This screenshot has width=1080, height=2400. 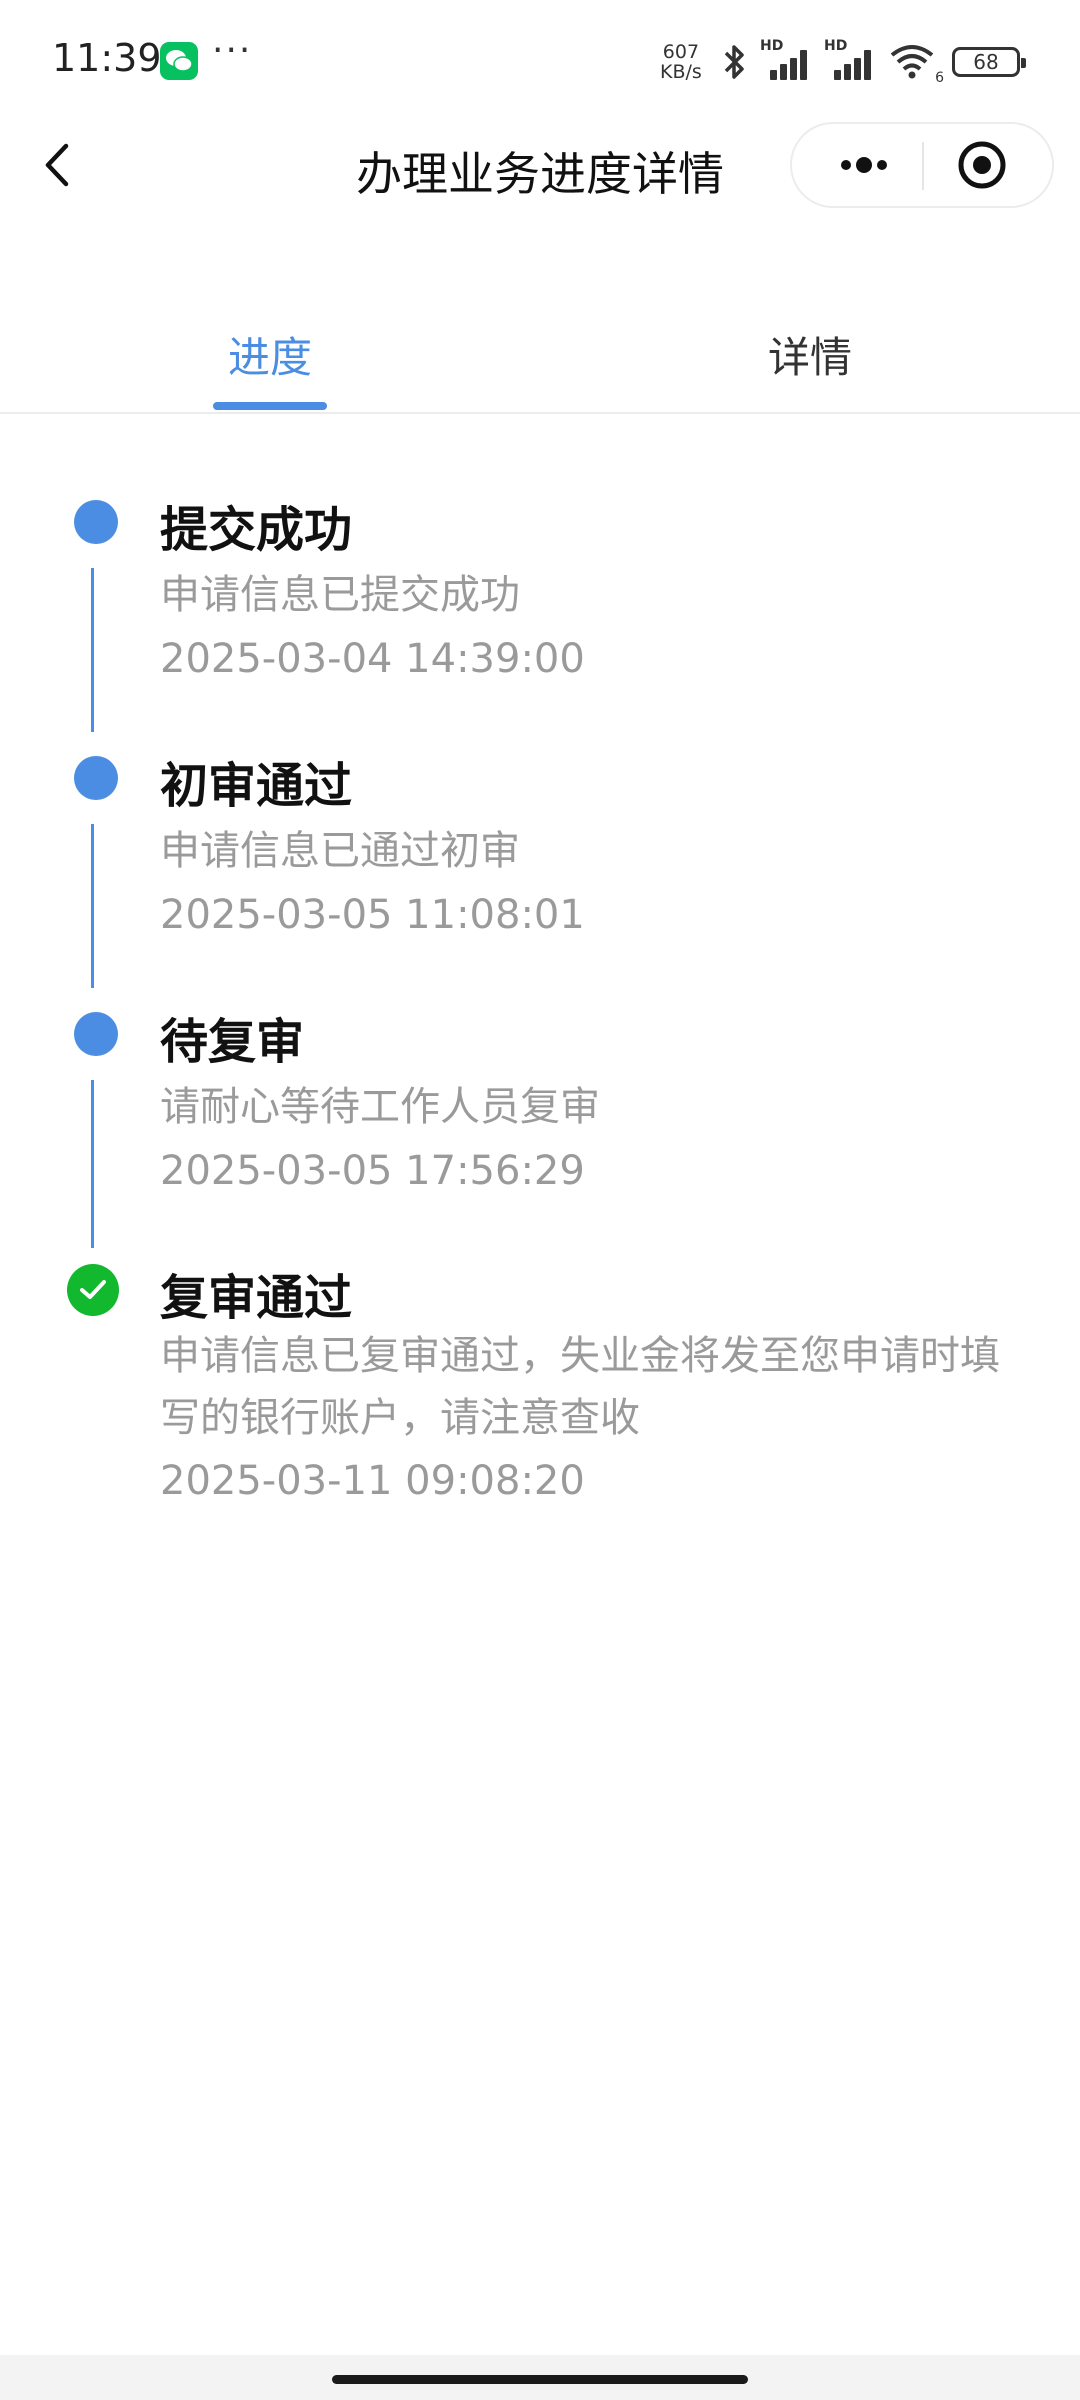 I want to click on status-icons: HD HD 6 68, so click(x=873, y=62).